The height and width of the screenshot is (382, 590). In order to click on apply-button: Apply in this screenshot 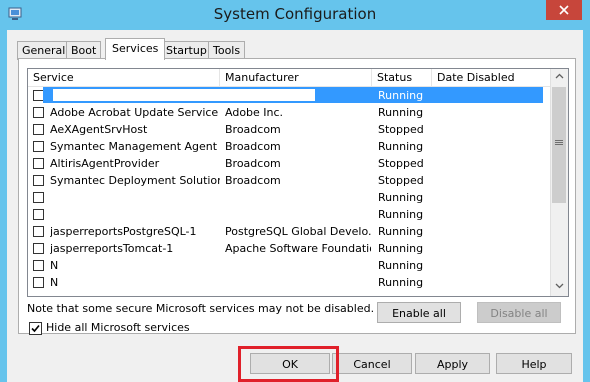, I will do `click(452, 363)`.